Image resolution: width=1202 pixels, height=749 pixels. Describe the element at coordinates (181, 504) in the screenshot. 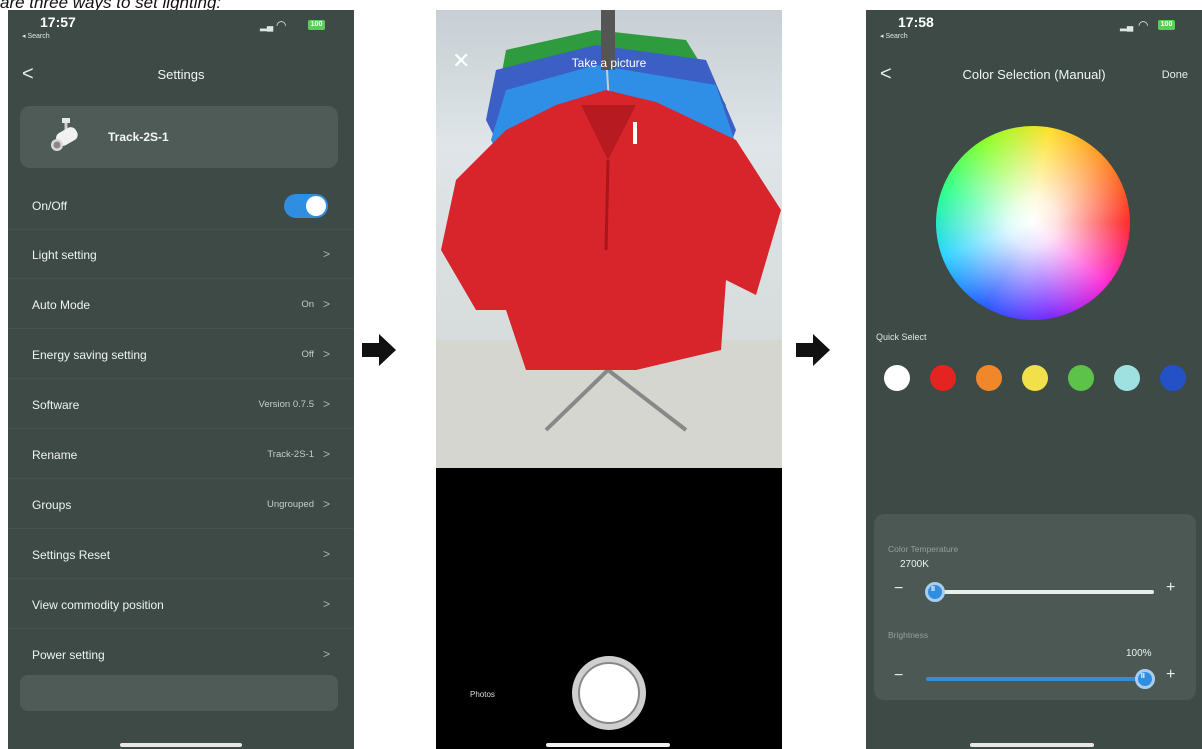

I see `settings-row-groups: Groups Ungrouped >` at that location.